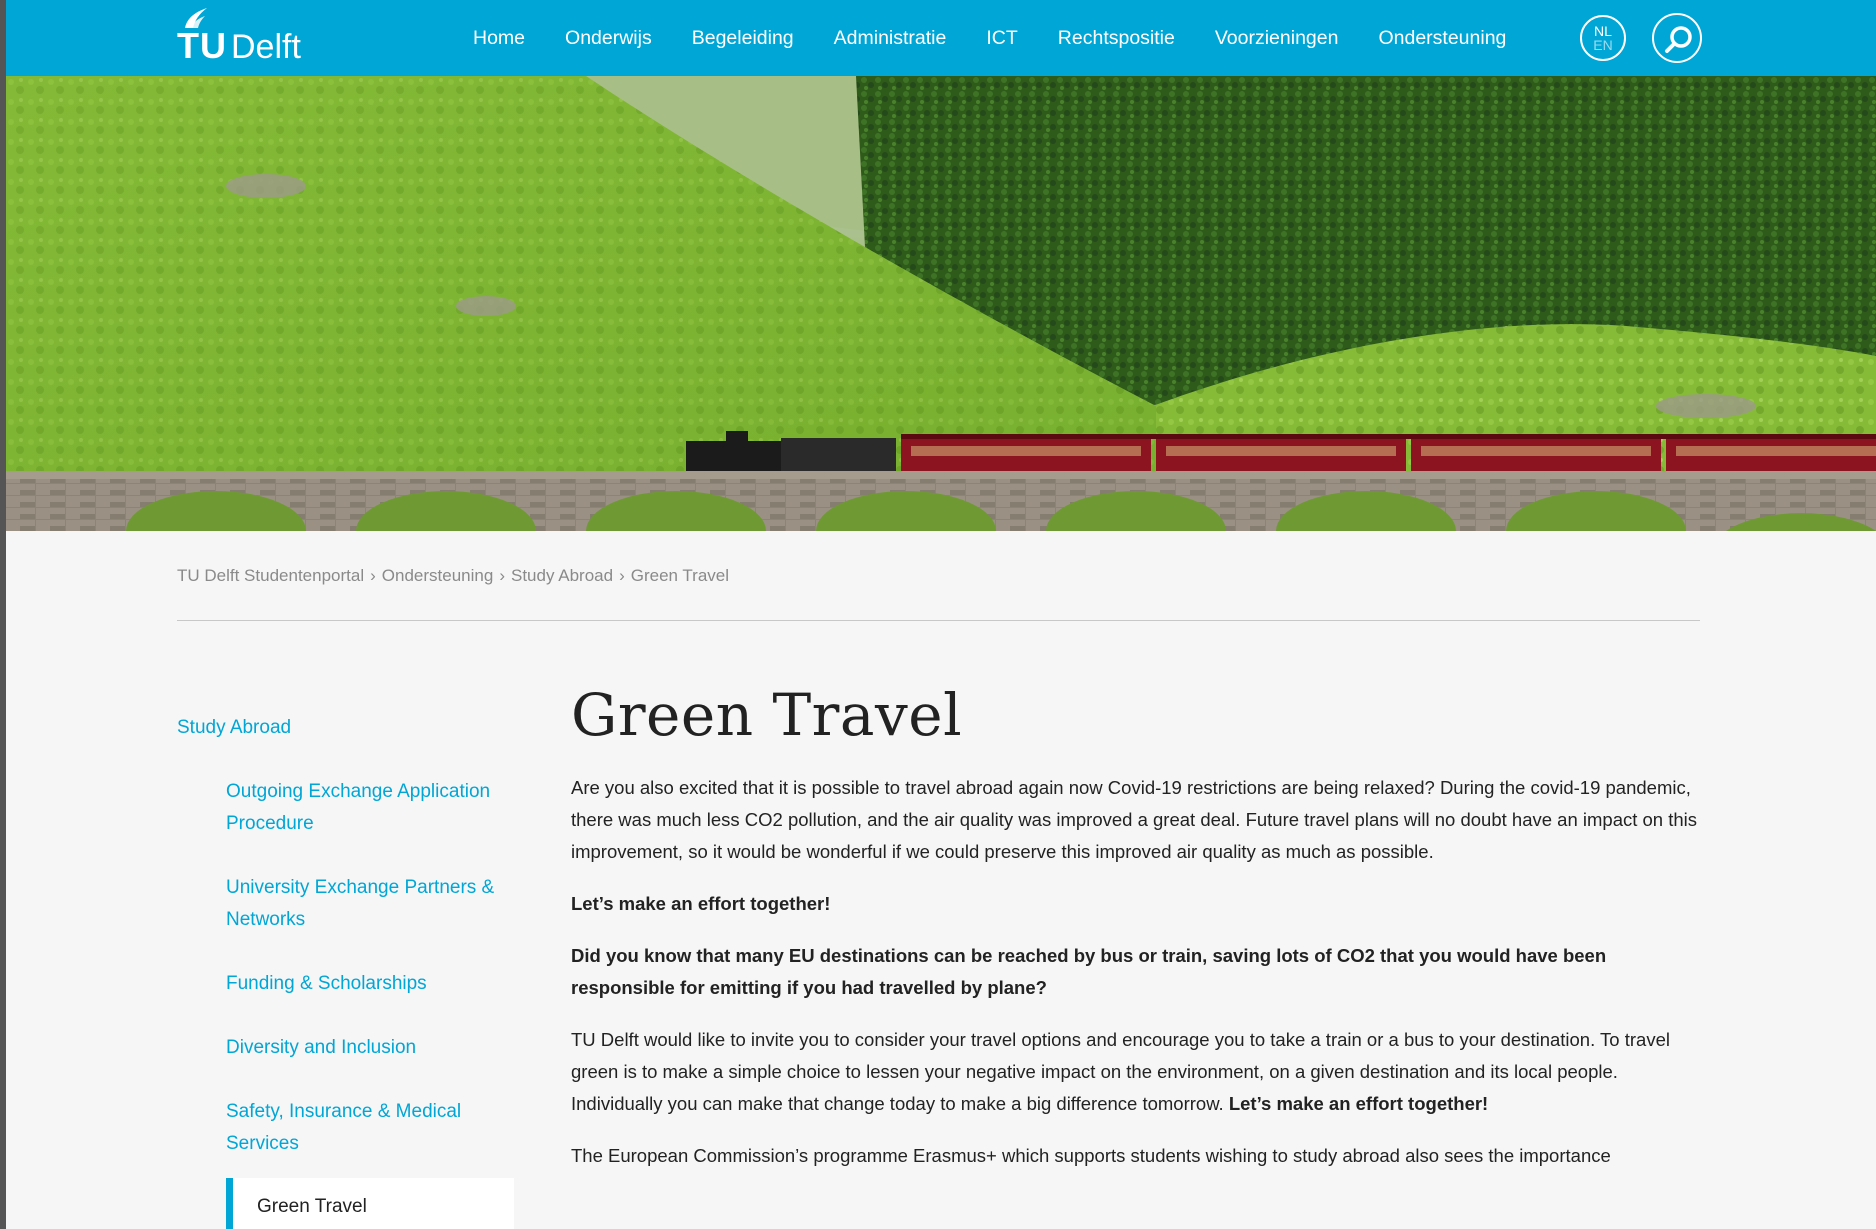 The width and height of the screenshot is (1876, 1229). Describe the element at coordinates (890, 38) in the screenshot. I see `nav-administratie: Administratie` at that location.